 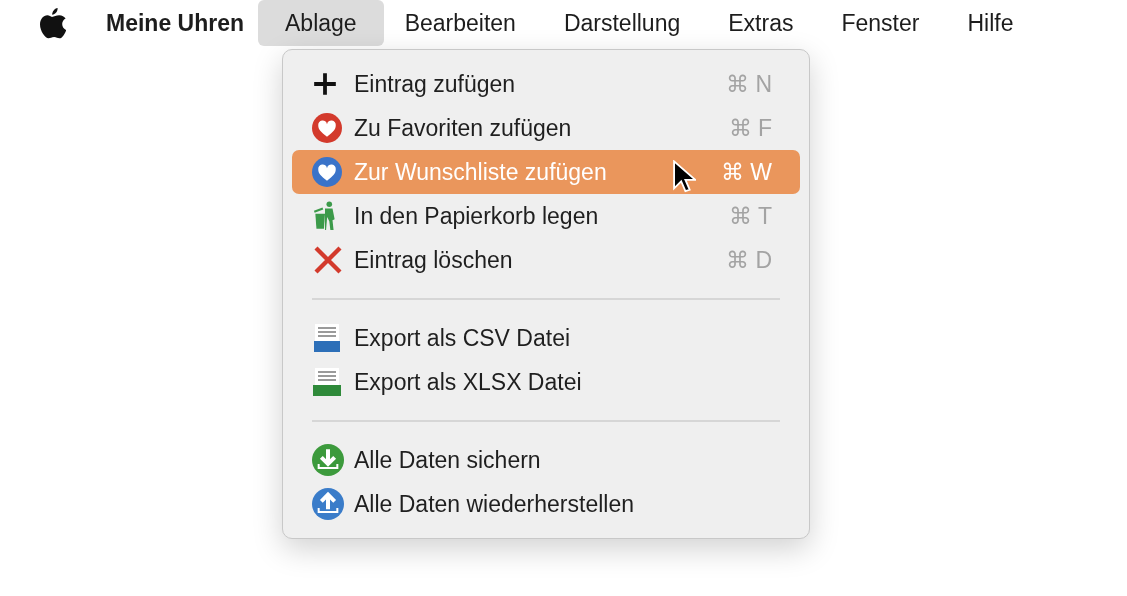 I want to click on app-menu: Meine Uhren, so click(x=175, y=23).